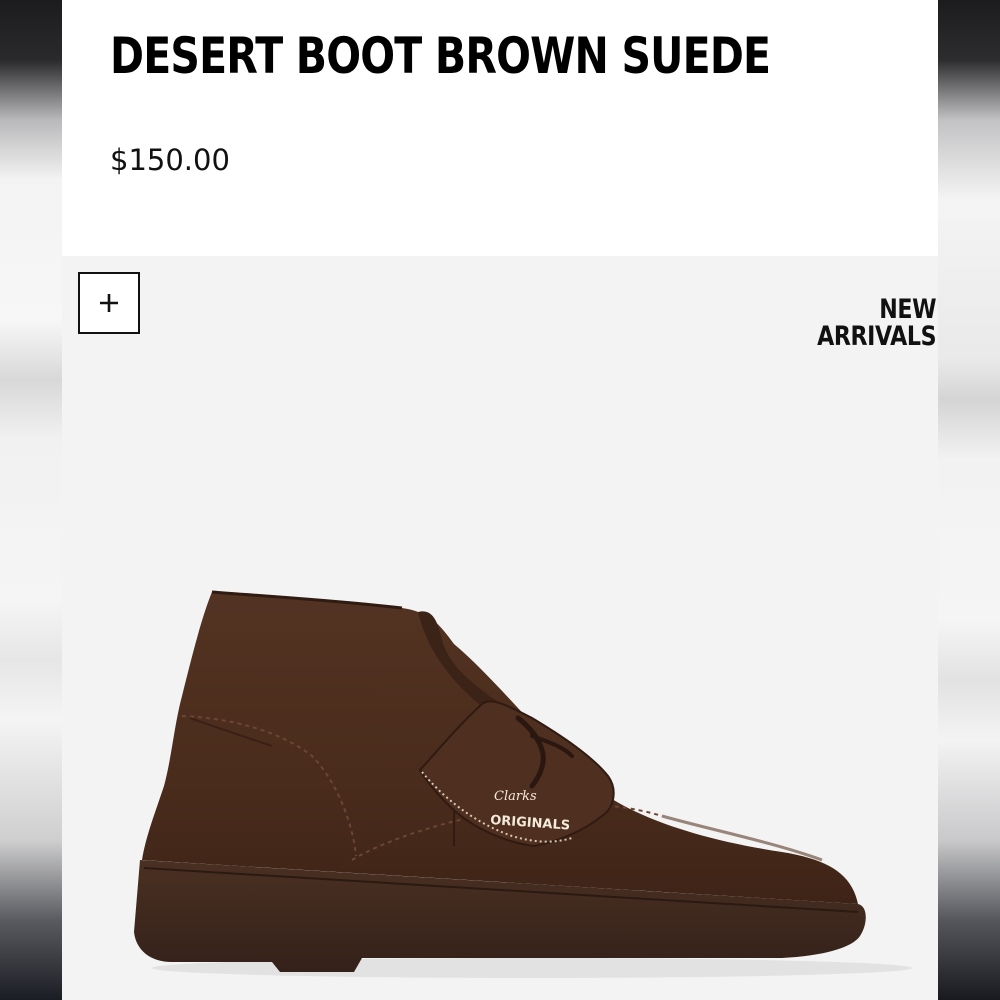 Image resolution: width=1000 pixels, height=1000 pixels. Describe the element at coordinates (876, 336) in the screenshot. I see `badge-line-arrivals: ARRIVALS` at that location.